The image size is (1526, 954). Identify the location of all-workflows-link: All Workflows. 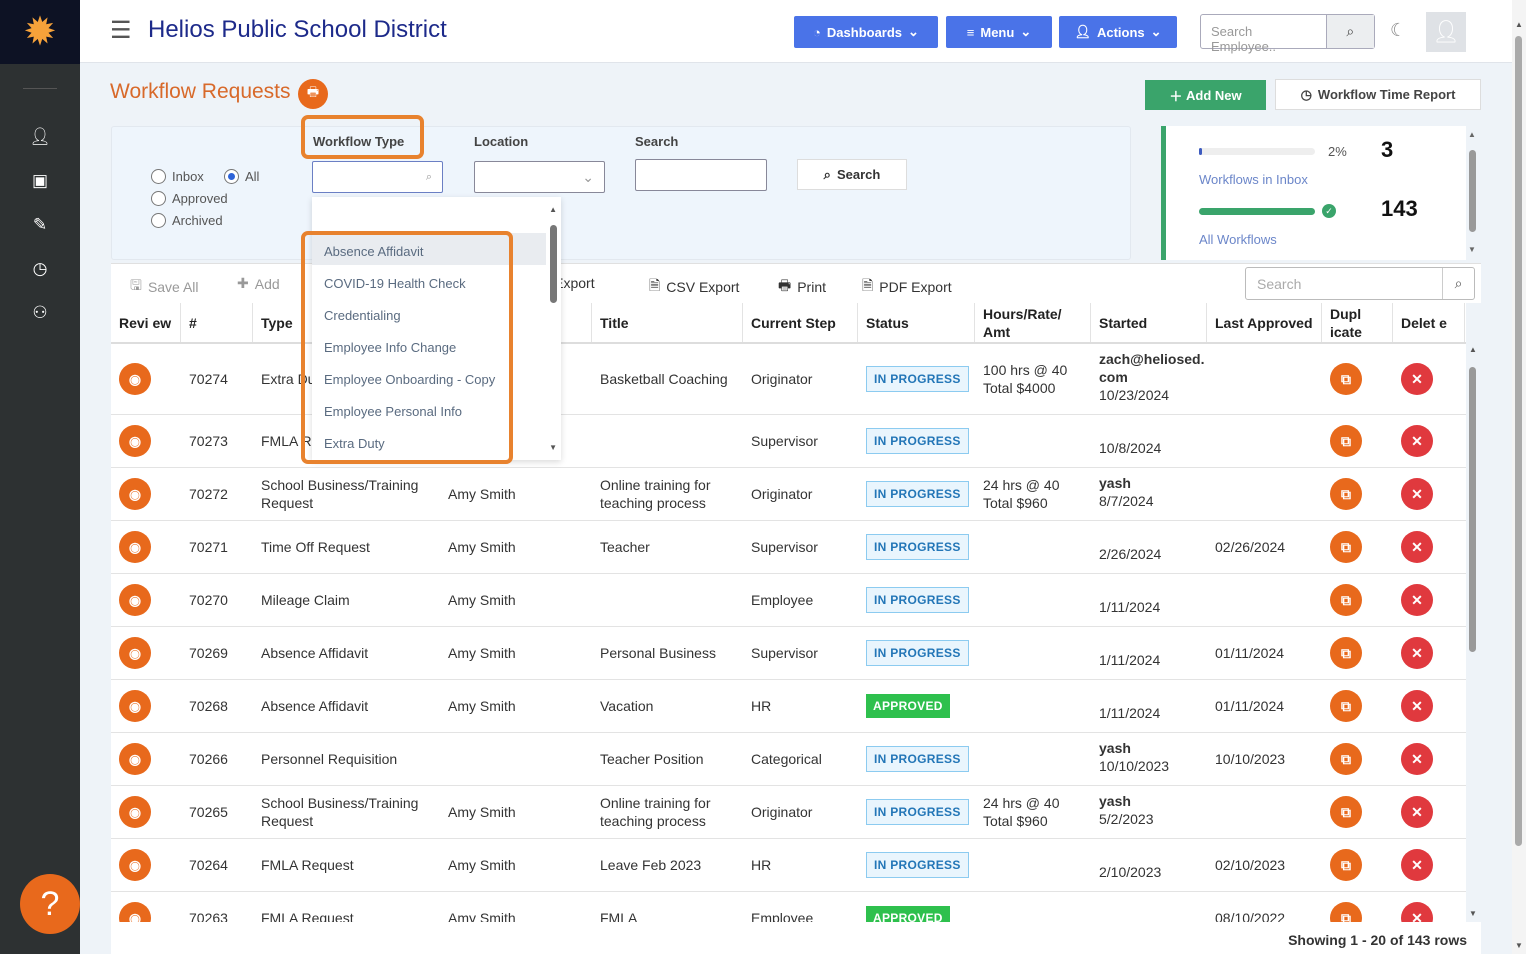
(1238, 239).